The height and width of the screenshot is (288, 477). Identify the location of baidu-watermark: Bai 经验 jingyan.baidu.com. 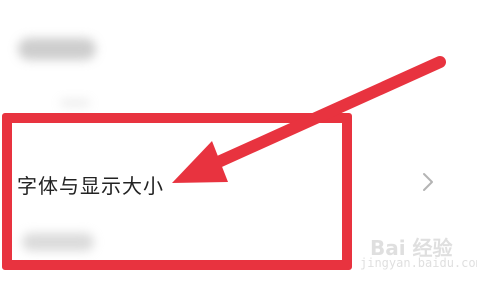
(418, 256).